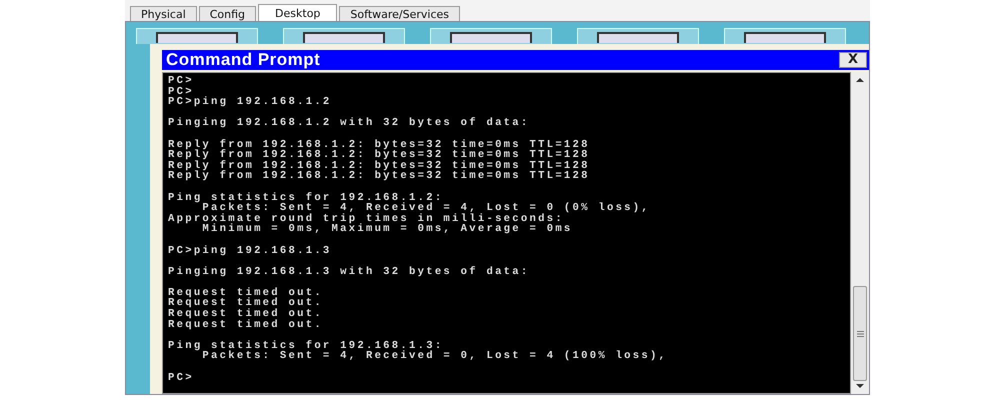 The width and height of the screenshot is (1000, 400). Describe the element at coordinates (388, 229) in the screenshot. I see `terminal-line: Minimum = 0ms, Maximum = 0ms, Average = 0ms` at that location.